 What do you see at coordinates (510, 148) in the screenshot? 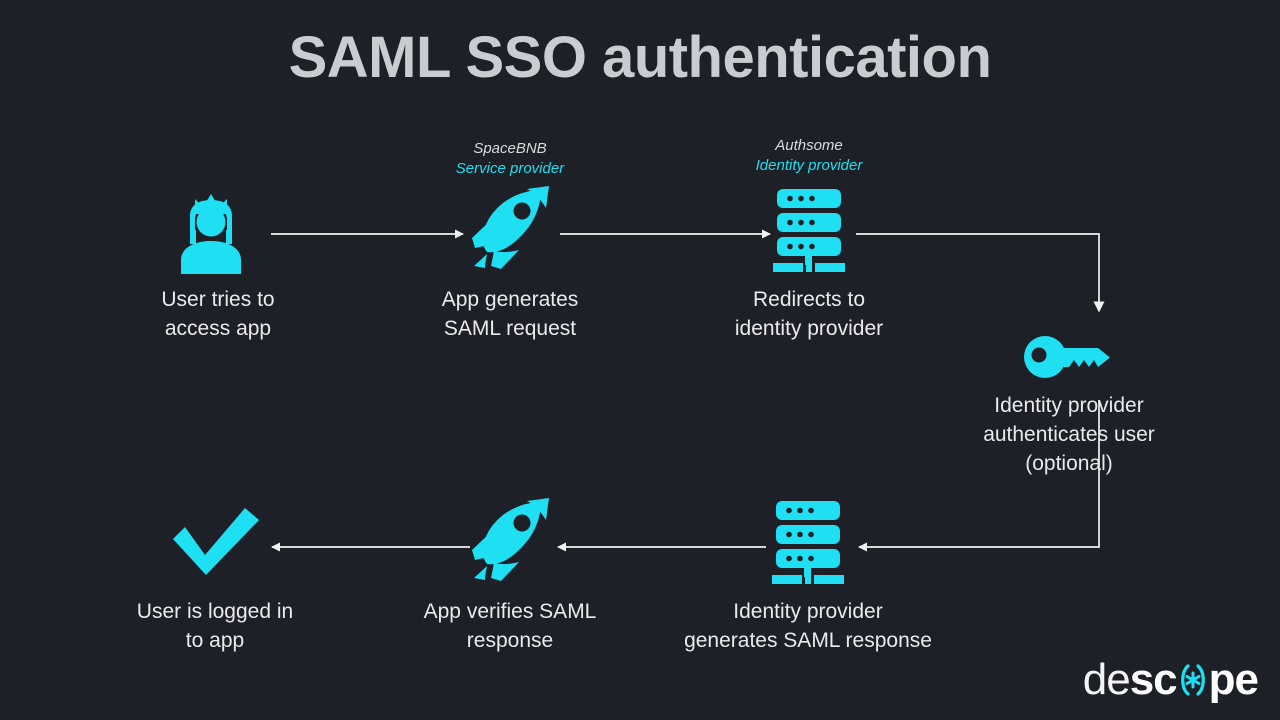
I see `party-name: SpaceBNB` at bounding box center [510, 148].